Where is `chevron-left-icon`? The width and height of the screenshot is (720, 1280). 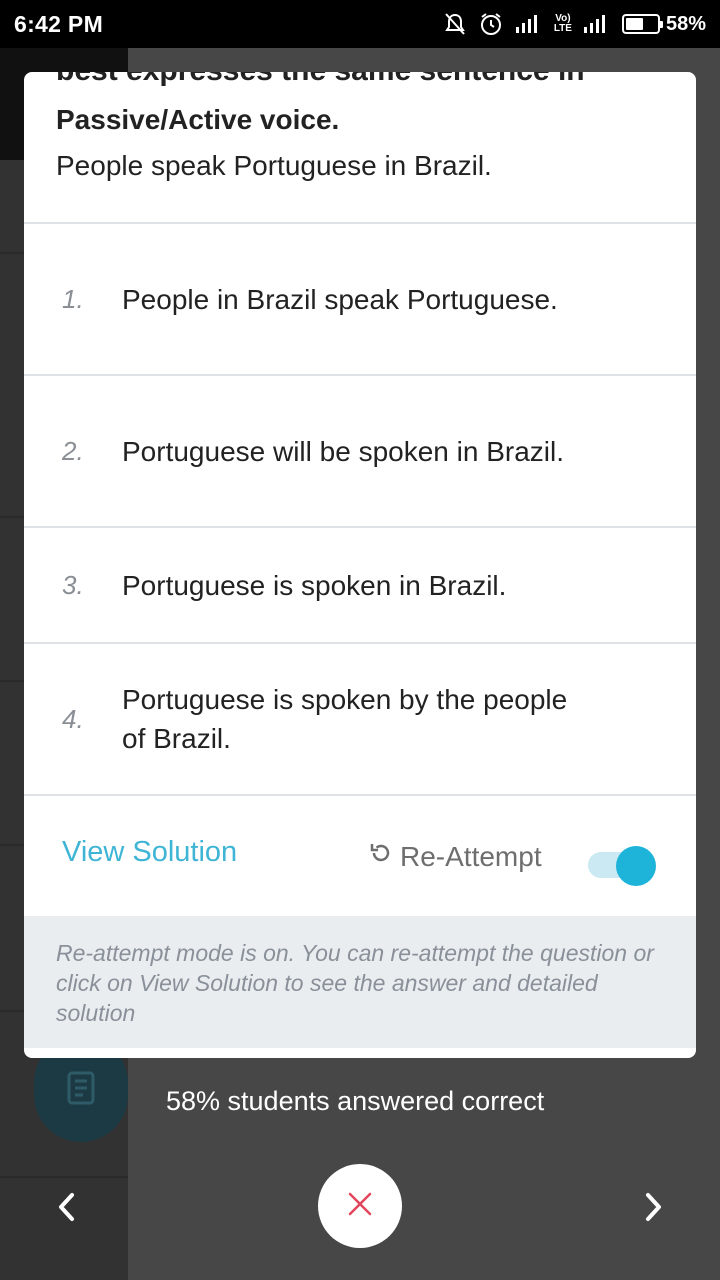 chevron-left-icon is located at coordinates (67, 1210).